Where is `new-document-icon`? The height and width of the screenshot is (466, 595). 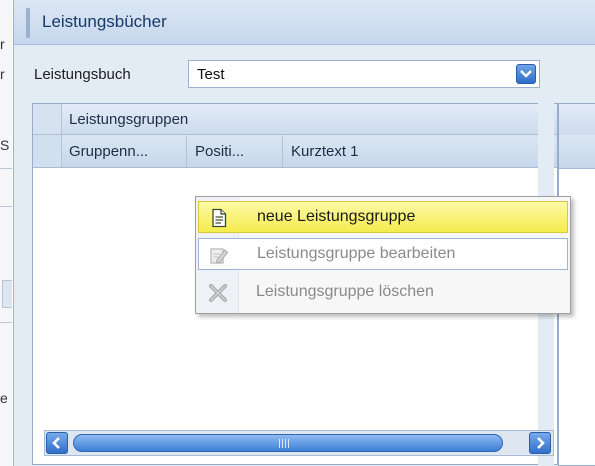
new-document-icon is located at coordinates (219, 218).